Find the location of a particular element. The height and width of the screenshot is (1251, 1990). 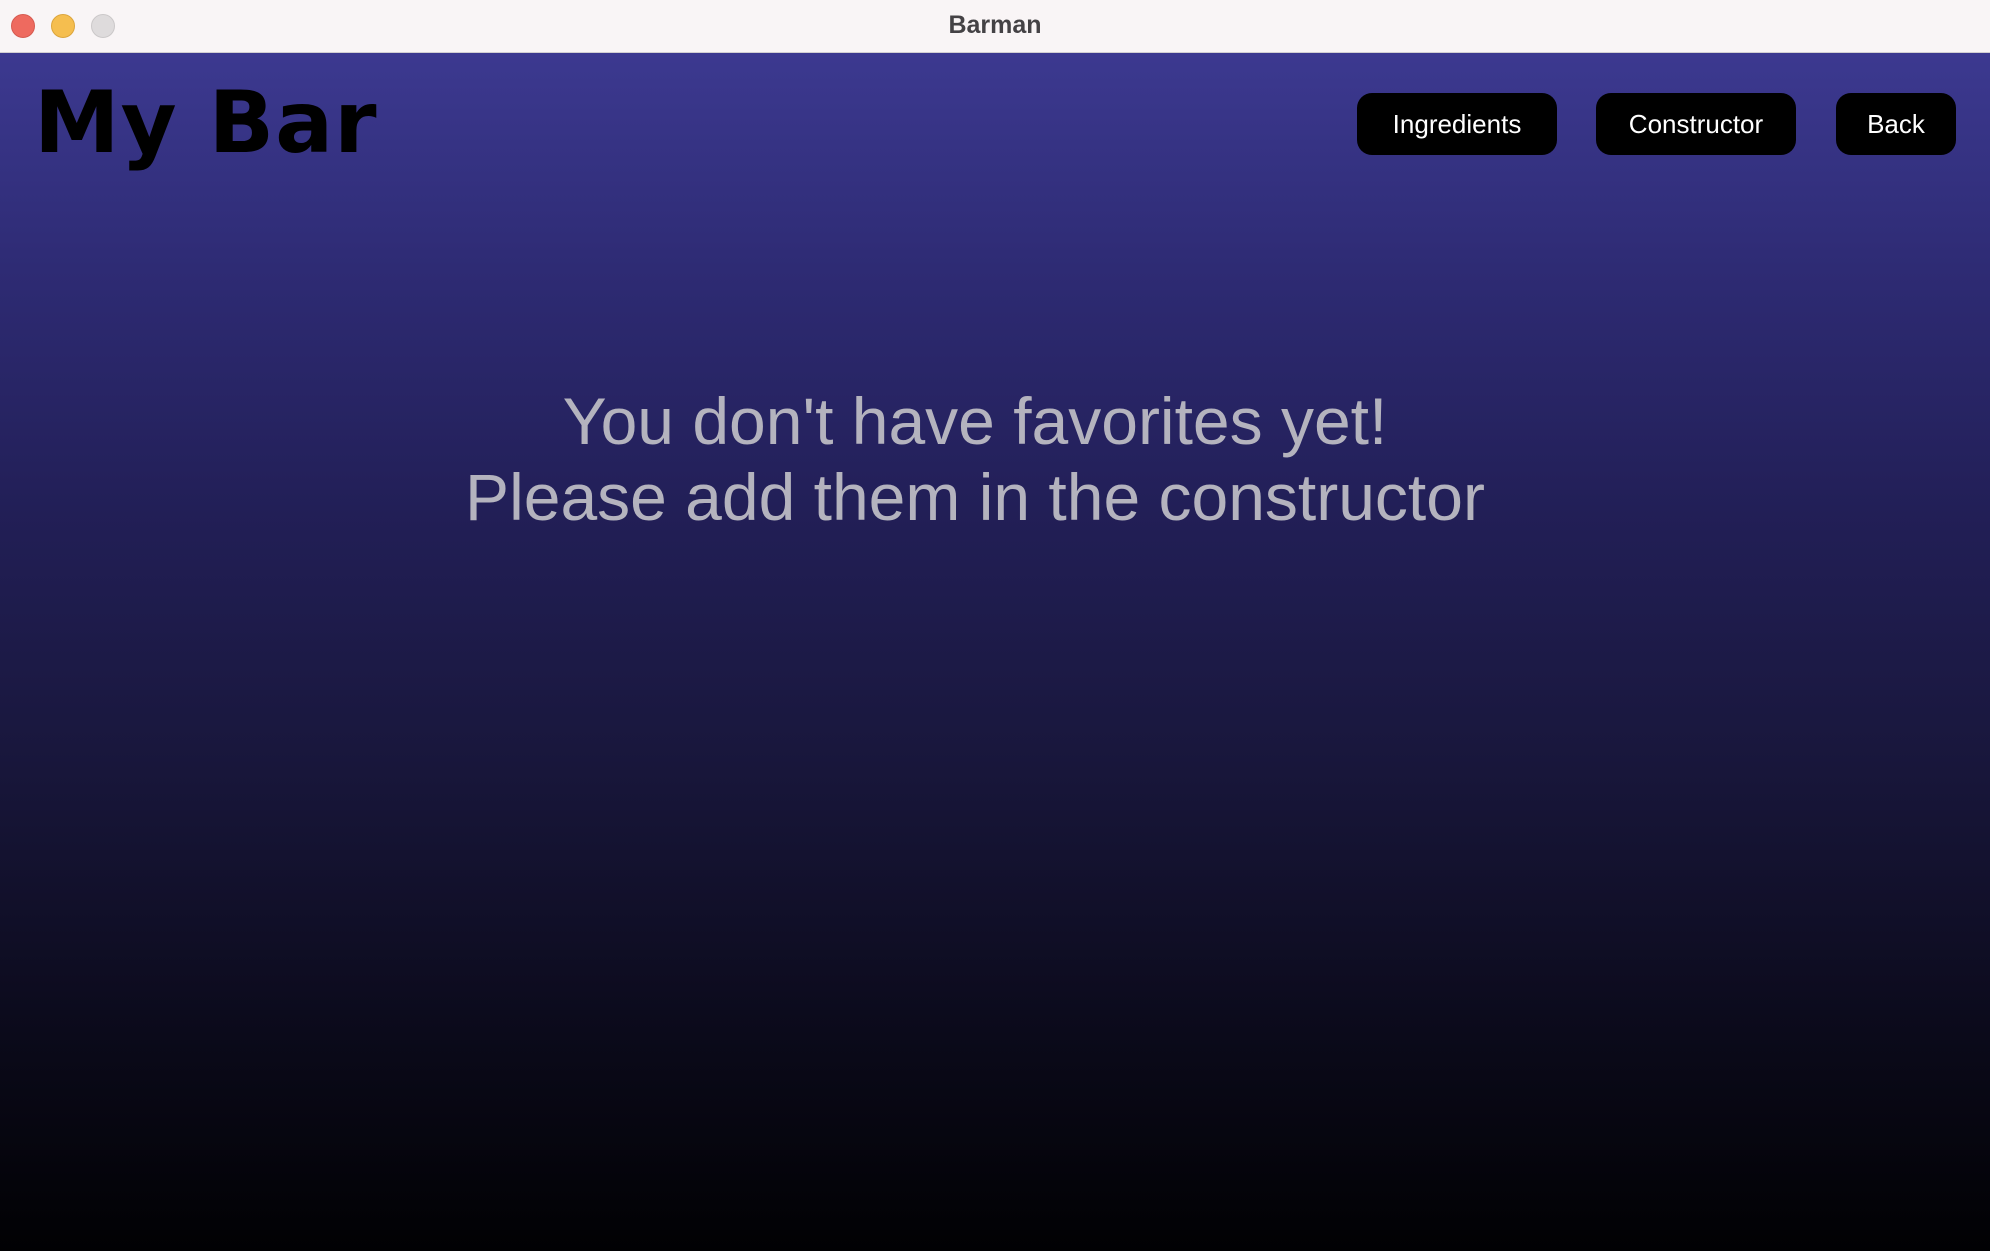

window-title: Barman is located at coordinates (995, 25).